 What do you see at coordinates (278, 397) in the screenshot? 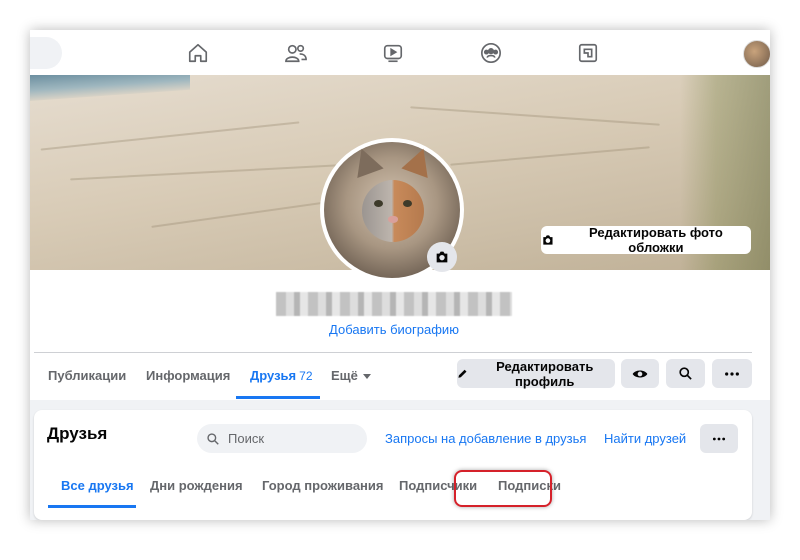
I see `active-tab-indicator` at bounding box center [278, 397].